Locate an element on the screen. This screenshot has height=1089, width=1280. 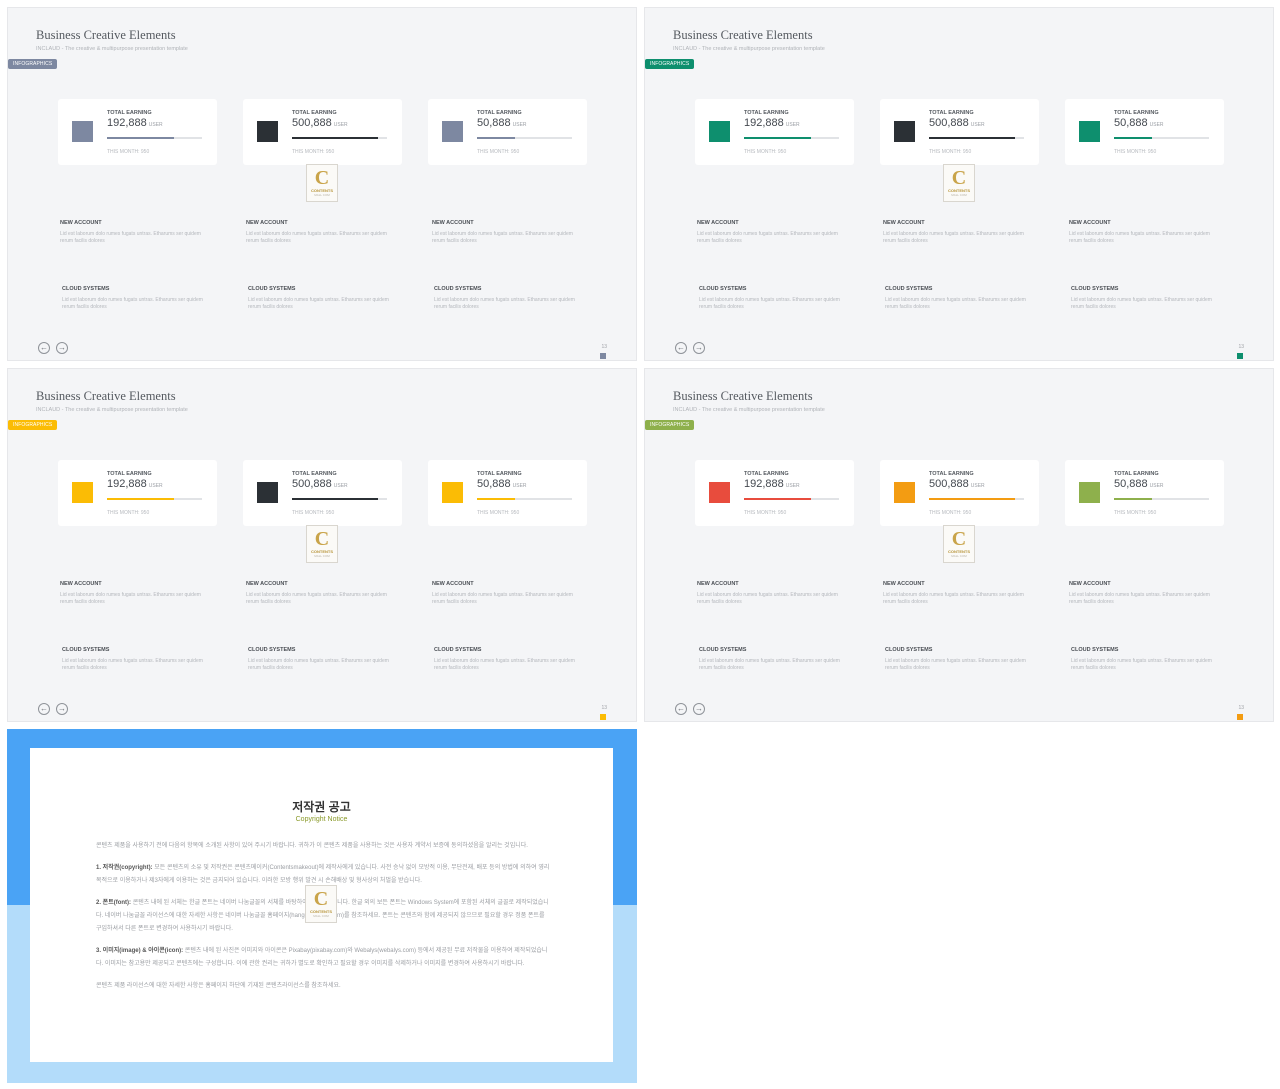
card-value: 500,888 USER is located at coordinates (320, 123).